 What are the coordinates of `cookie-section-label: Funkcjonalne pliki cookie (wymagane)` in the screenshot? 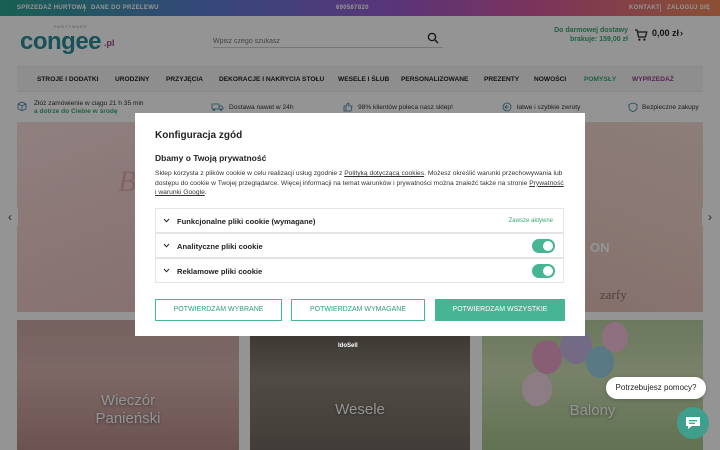 It's located at (246, 221).